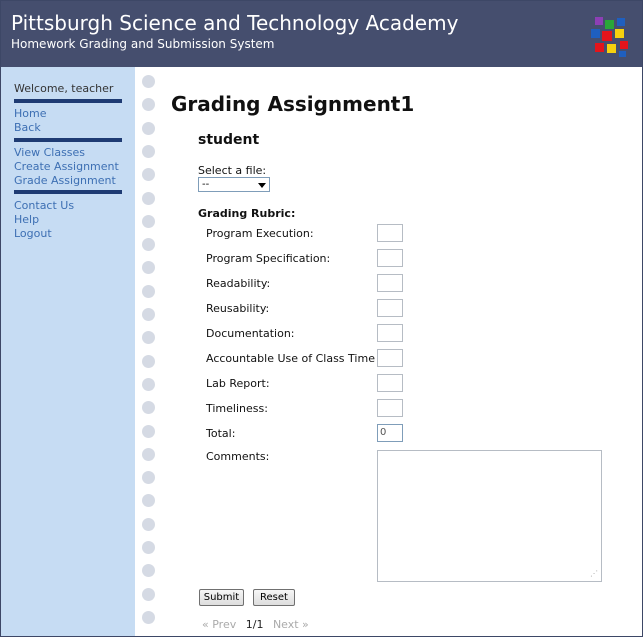 The width and height of the screenshot is (643, 637). Describe the element at coordinates (143, 44) in the screenshot. I see `site-subtitle: Homework Grading and Submission System` at that location.